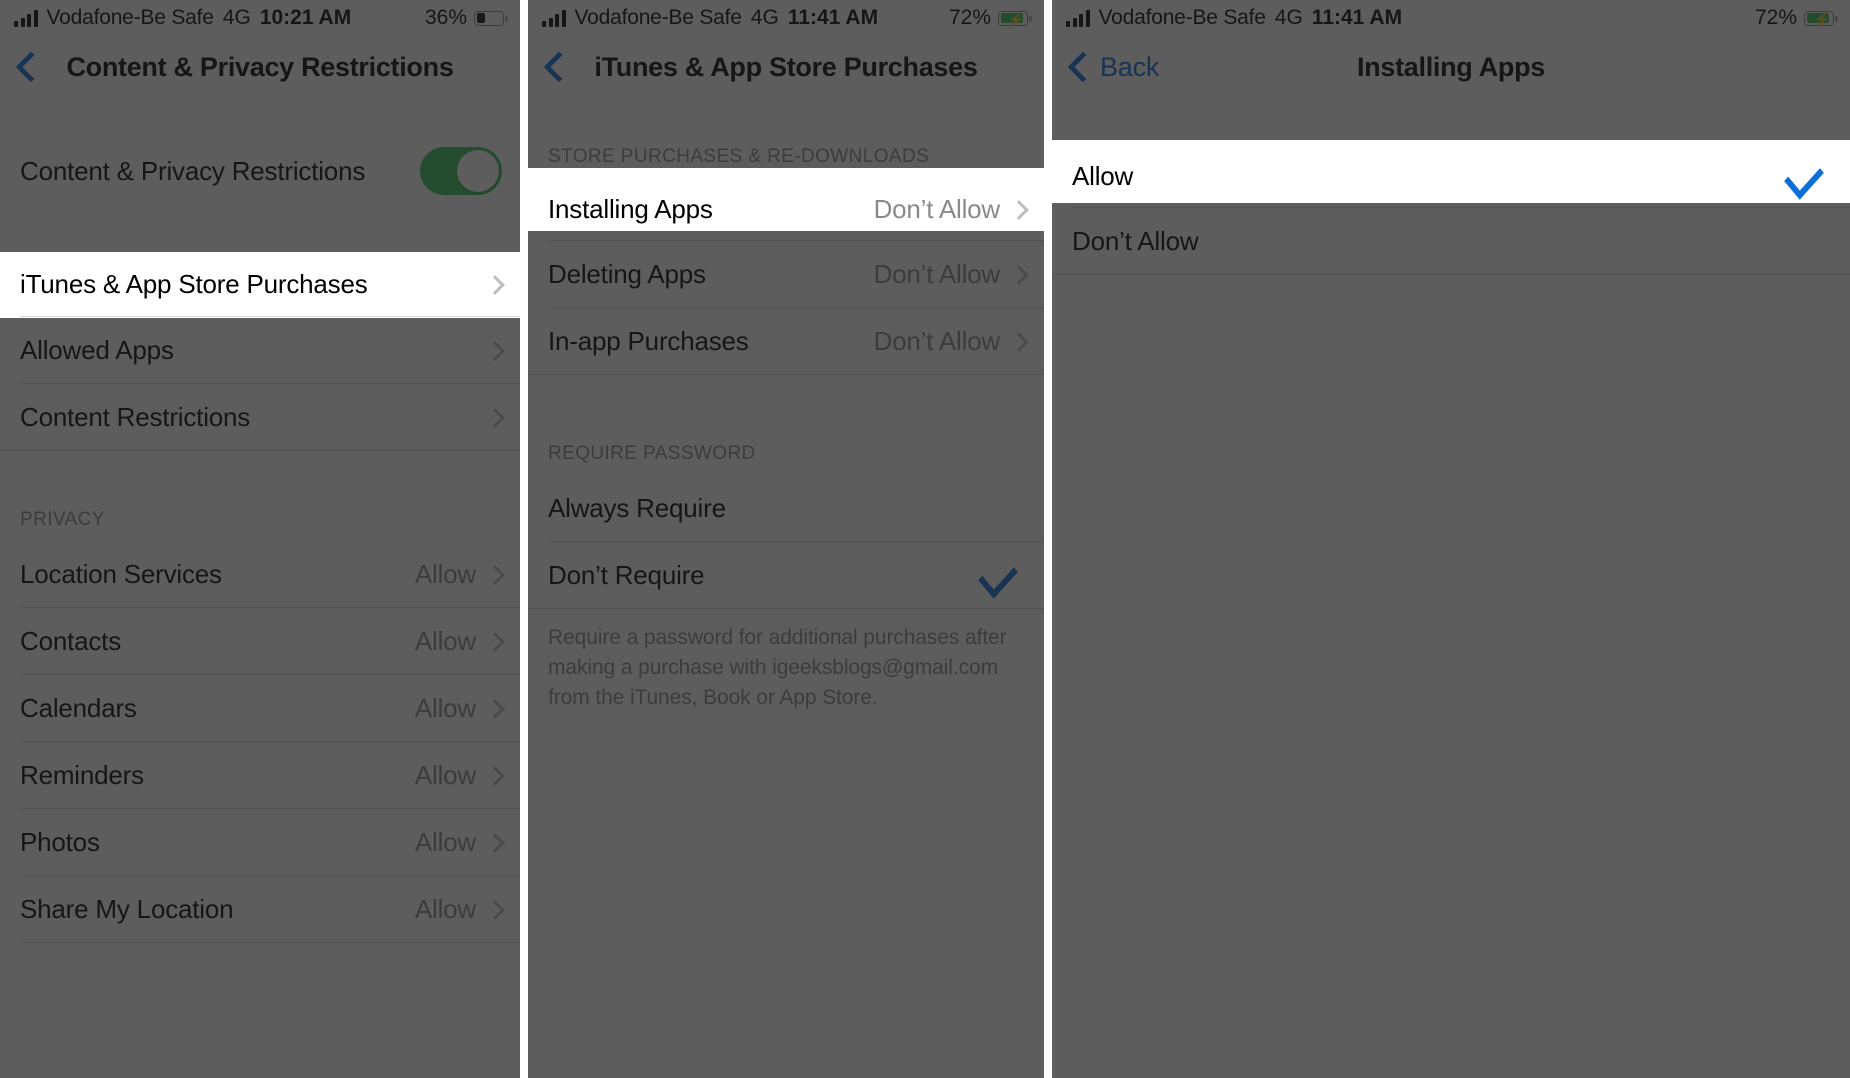 Image resolution: width=1850 pixels, height=1078 pixels. Describe the element at coordinates (260, 574) in the screenshot. I see `sidebar-item-location-services: Location Services Allow` at that location.